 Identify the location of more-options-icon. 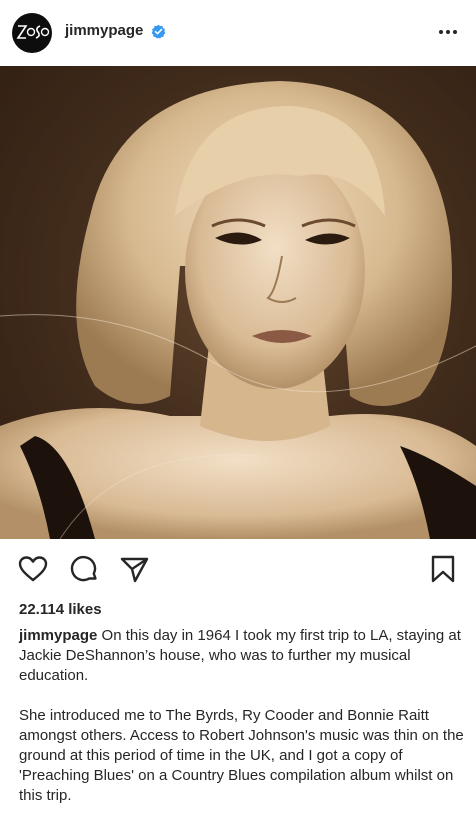
(448, 32).